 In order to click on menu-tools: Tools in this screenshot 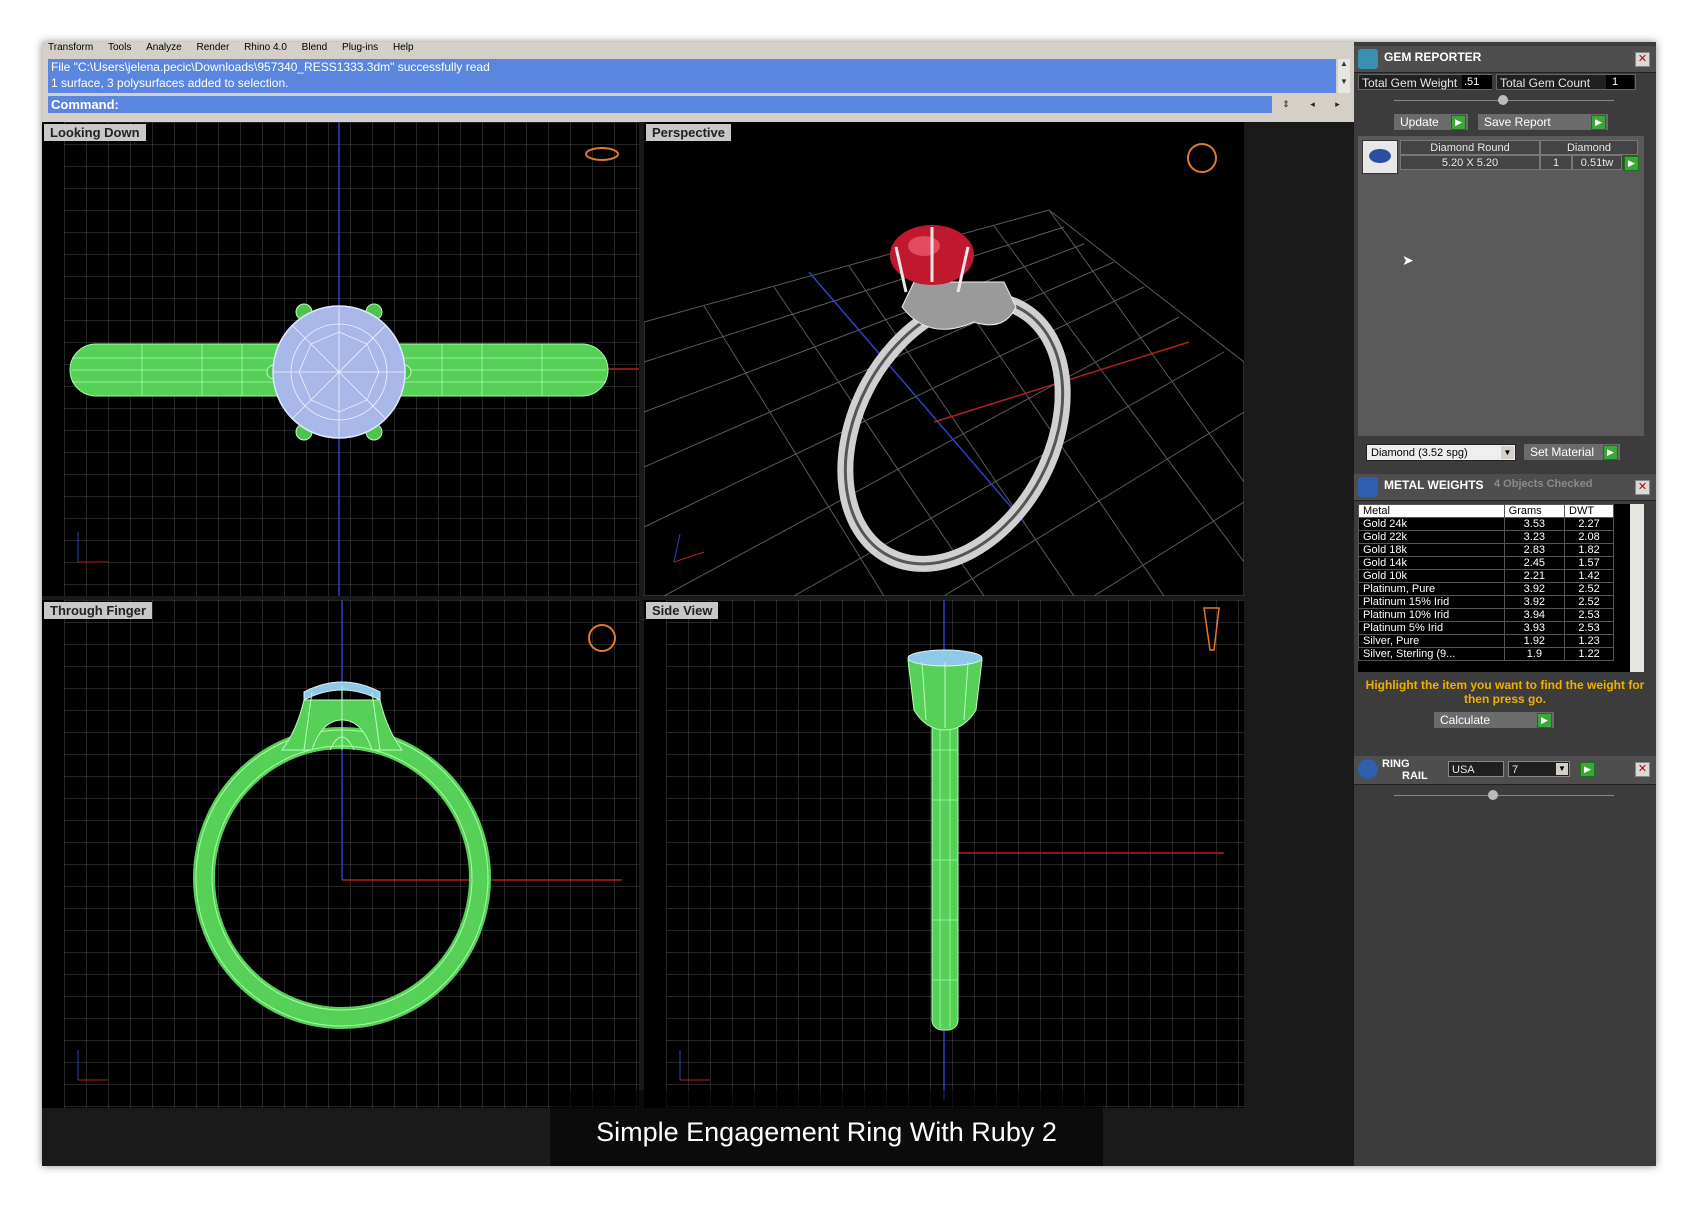, I will do `click(119, 48)`.